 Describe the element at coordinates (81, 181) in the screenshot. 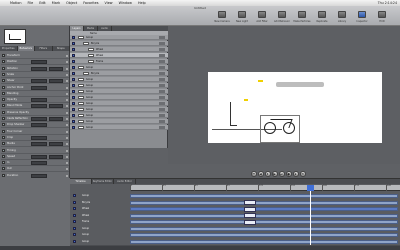

I see `tab-timeline: Timeline` at that location.